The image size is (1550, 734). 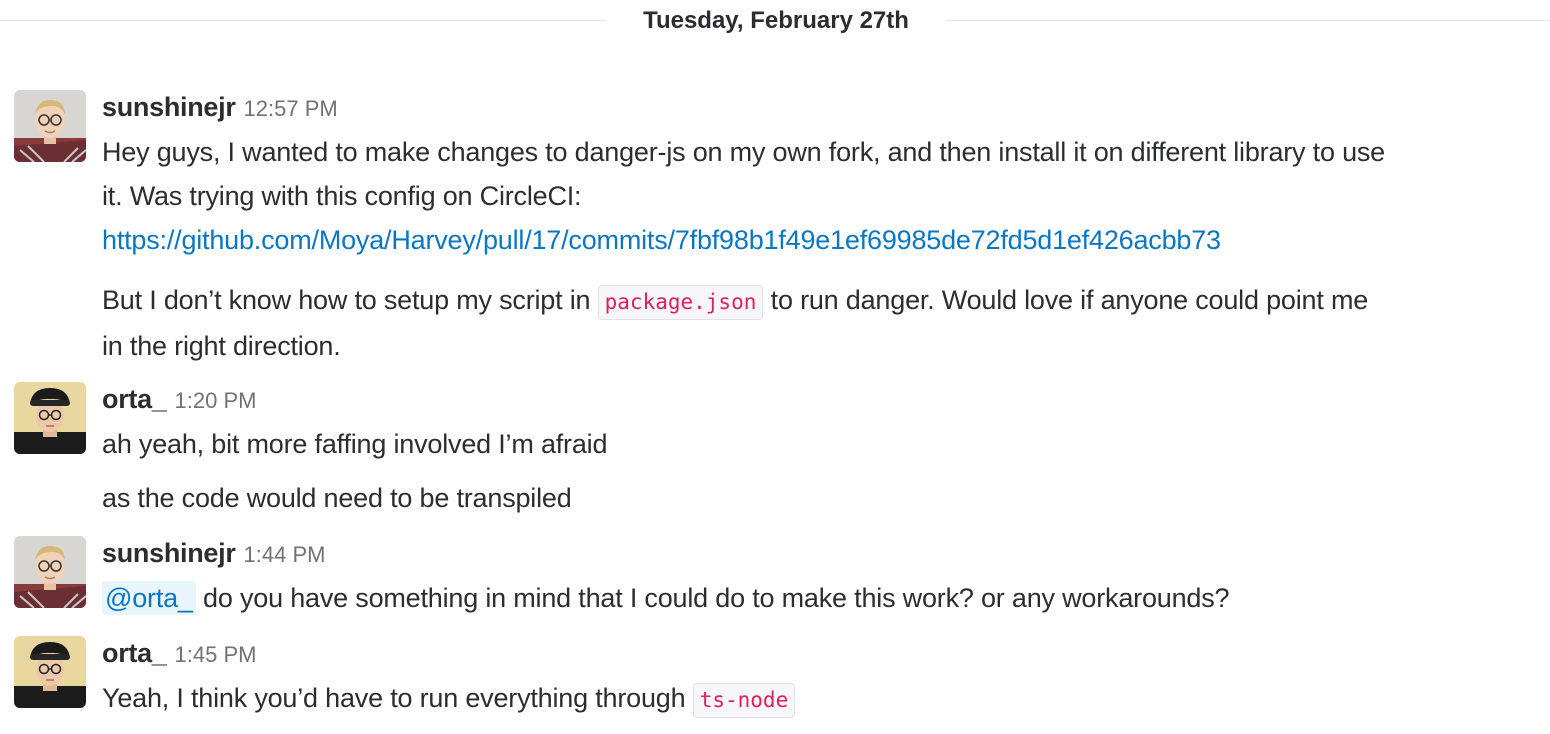 I want to click on timestamp: 1:45 PM, so click(x=216, y=654).